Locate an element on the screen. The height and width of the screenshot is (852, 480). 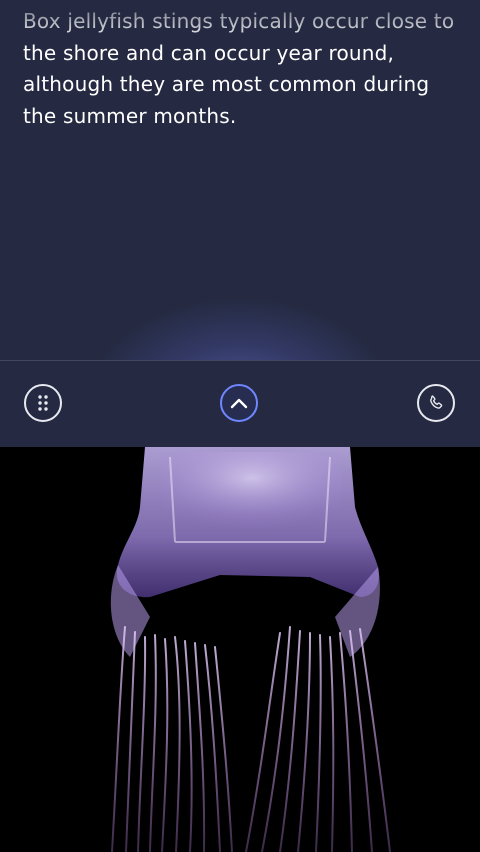
call-button is located at coordinates (436, 403).